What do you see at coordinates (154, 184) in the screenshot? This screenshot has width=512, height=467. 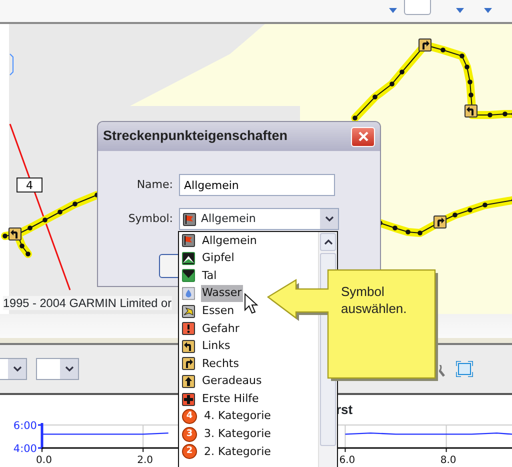 I see `field-label: Name:` at bounding box center [154, 184].